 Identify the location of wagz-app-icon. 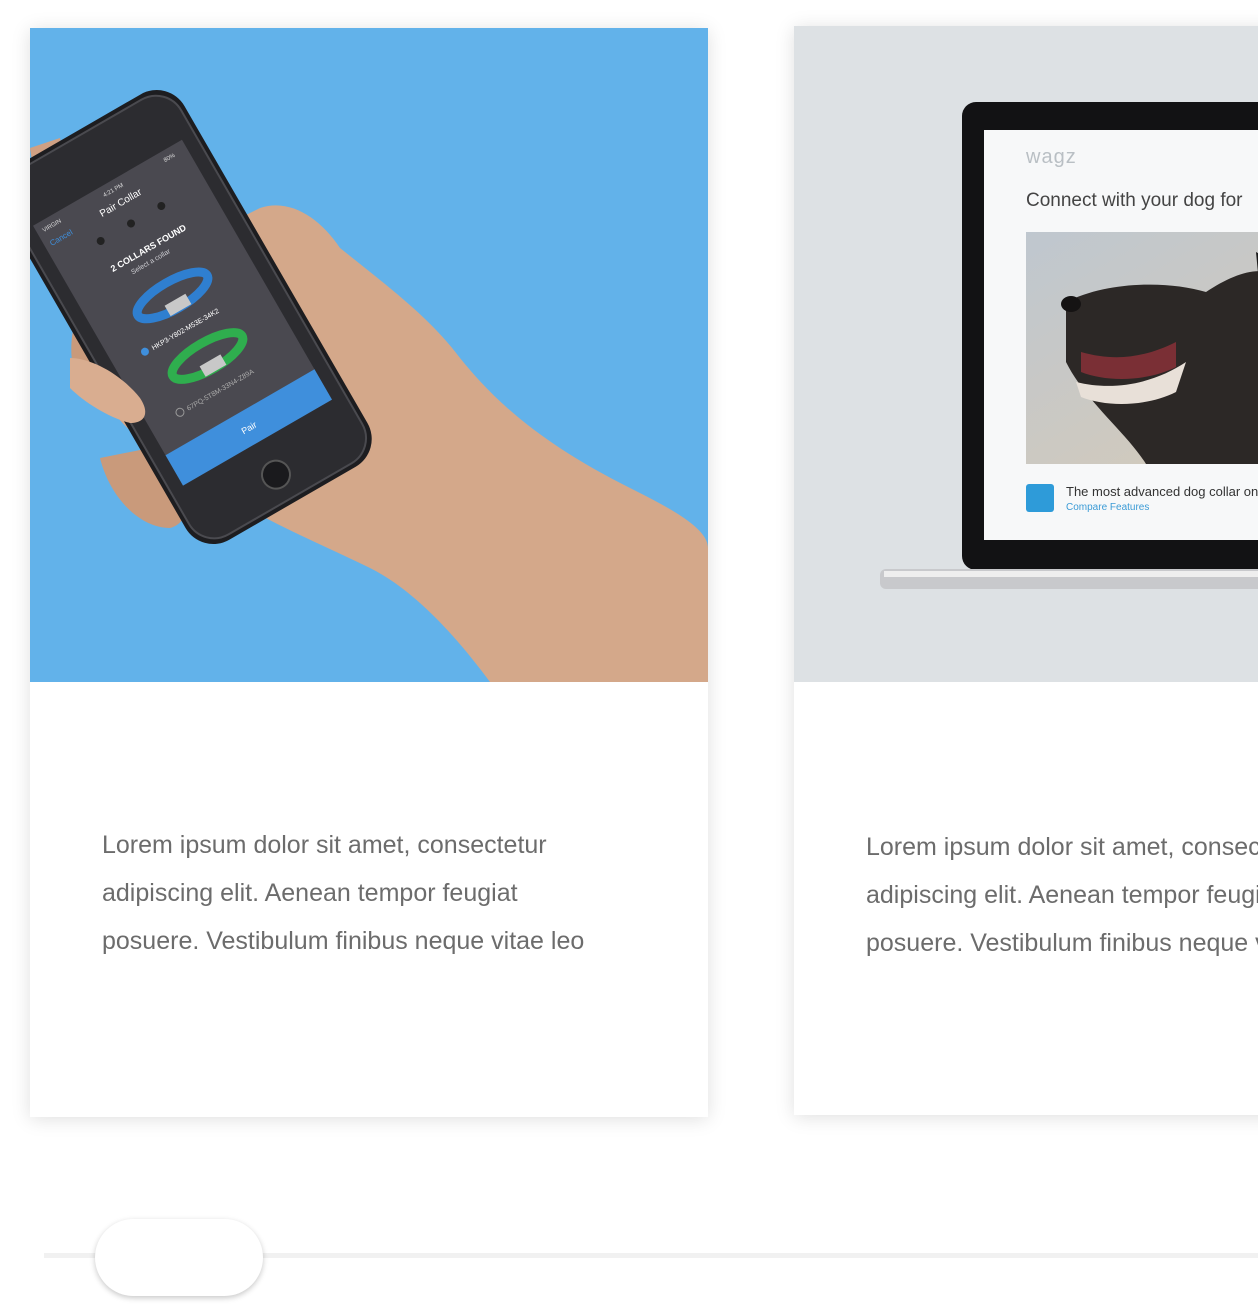
(1040, 498).